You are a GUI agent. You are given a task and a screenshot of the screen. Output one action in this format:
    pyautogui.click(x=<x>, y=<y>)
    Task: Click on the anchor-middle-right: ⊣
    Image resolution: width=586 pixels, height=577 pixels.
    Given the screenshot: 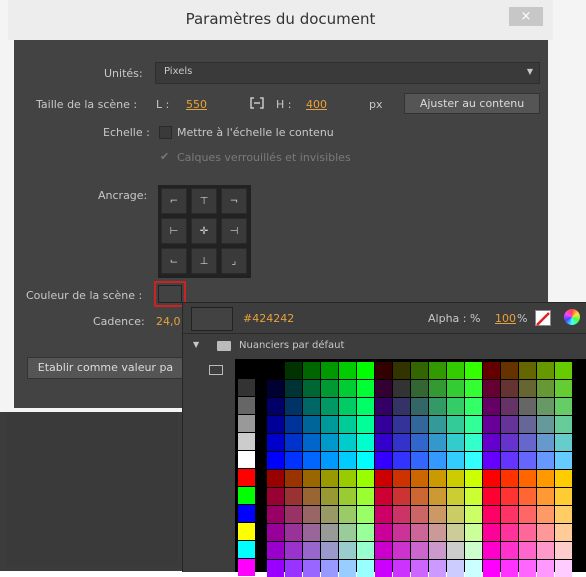 What is the action you would take?
    pyautogui.click(x=234, y=231)
    